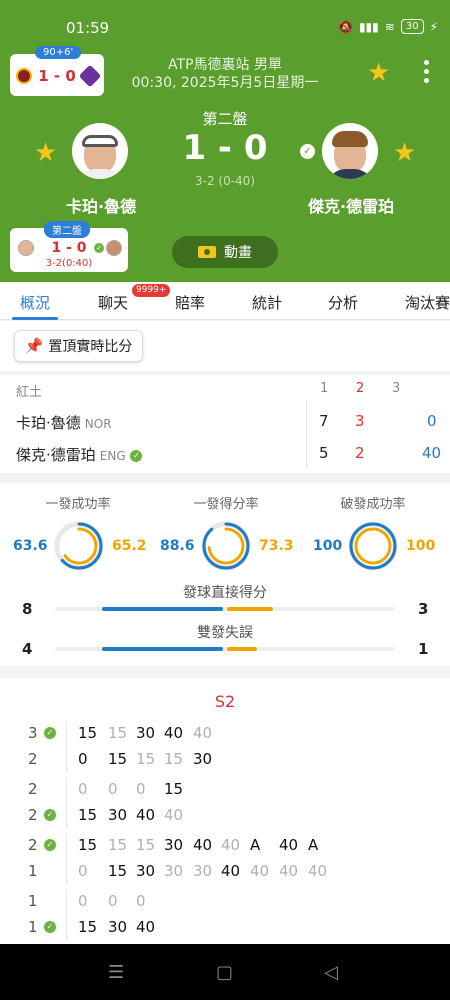  I want to click on player-right-avatar, so click(350, 151).